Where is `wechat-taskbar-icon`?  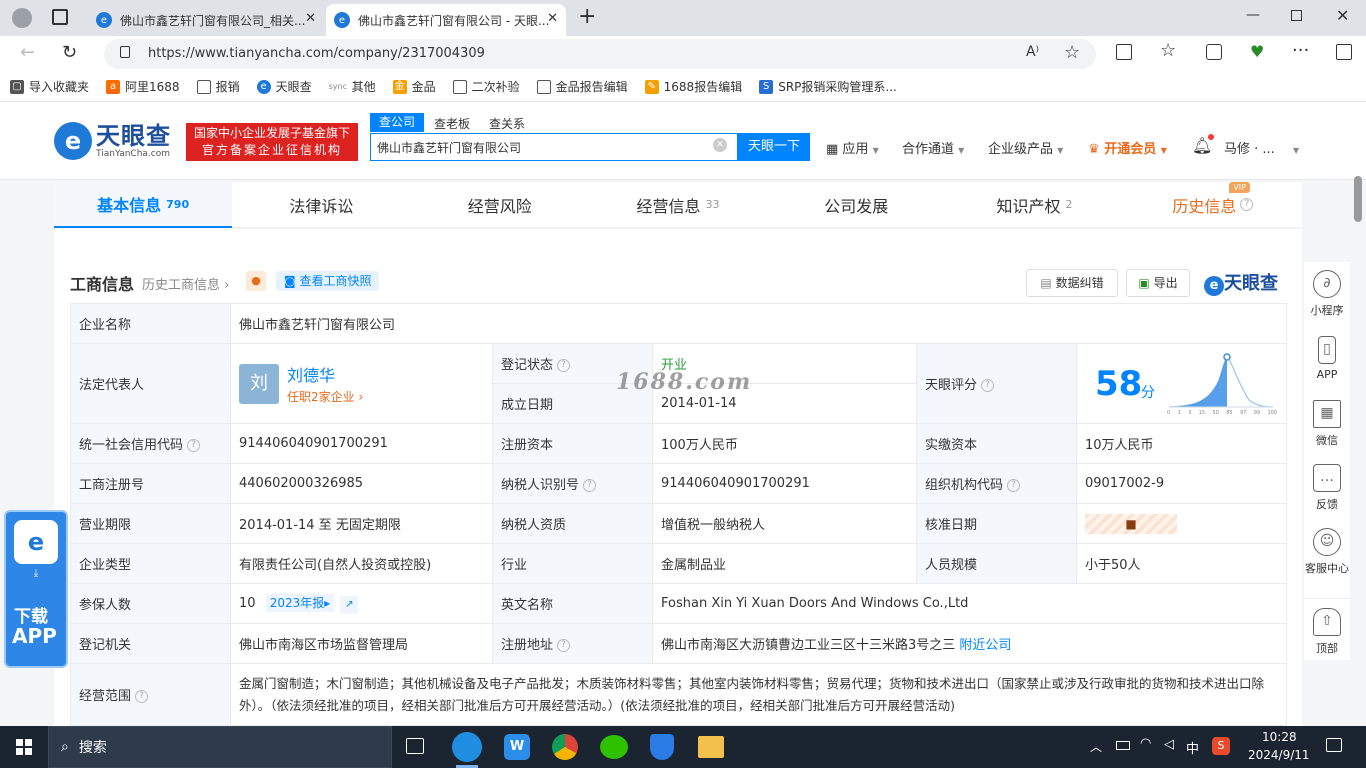
wechat-taskbar-icon is located at coordinates (614, 747).